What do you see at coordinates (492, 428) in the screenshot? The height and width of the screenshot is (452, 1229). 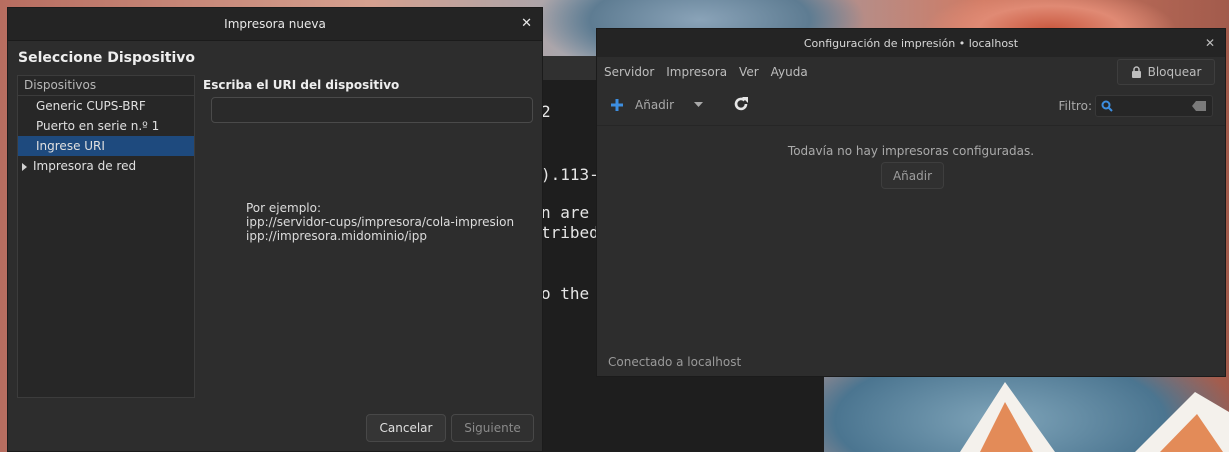 I see `next-button: Siguiente` at bounding box center [492, 428].